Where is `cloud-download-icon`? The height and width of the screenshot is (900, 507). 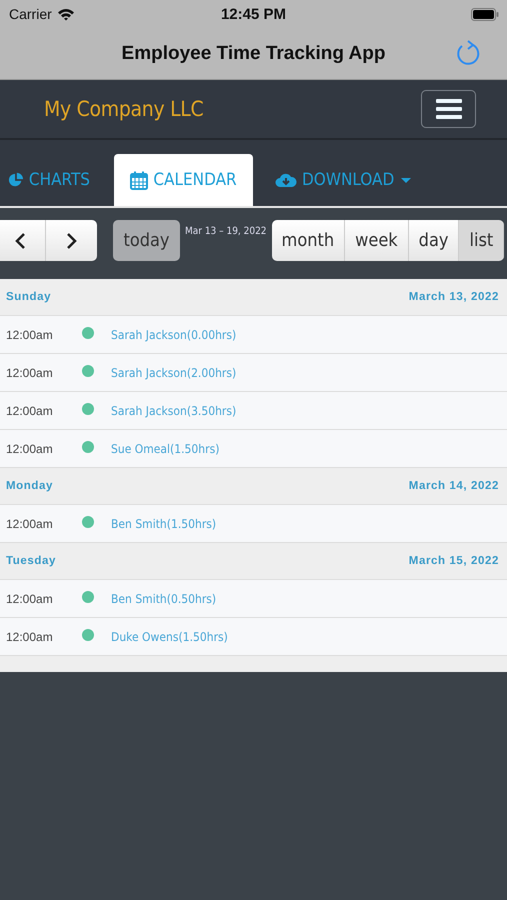
cloud-download-icon is located at coordinates (286, 180).